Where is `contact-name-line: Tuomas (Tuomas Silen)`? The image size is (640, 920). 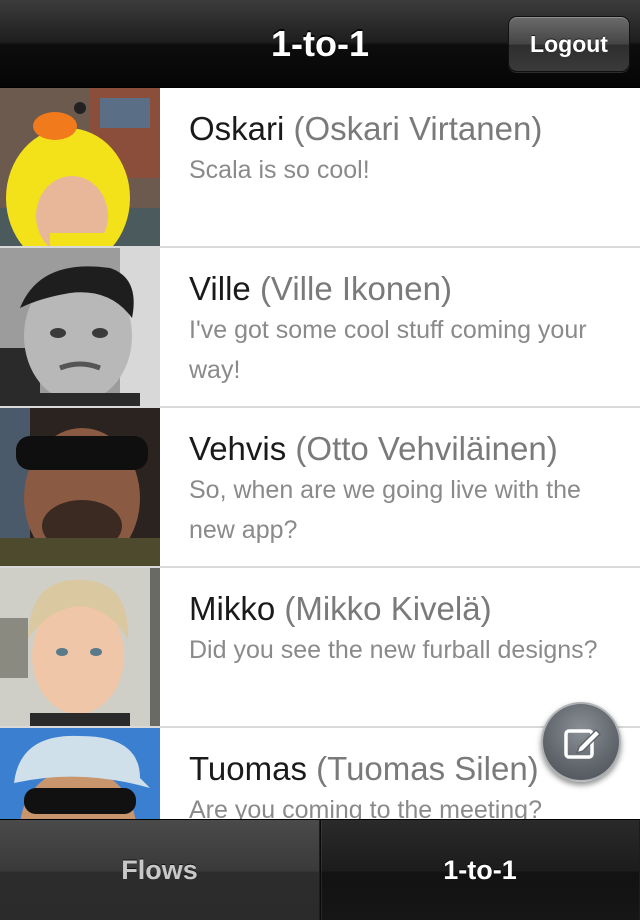 contact-name-line: Tuomas (Tuomas Silen) is located at coordinates (394, 769).